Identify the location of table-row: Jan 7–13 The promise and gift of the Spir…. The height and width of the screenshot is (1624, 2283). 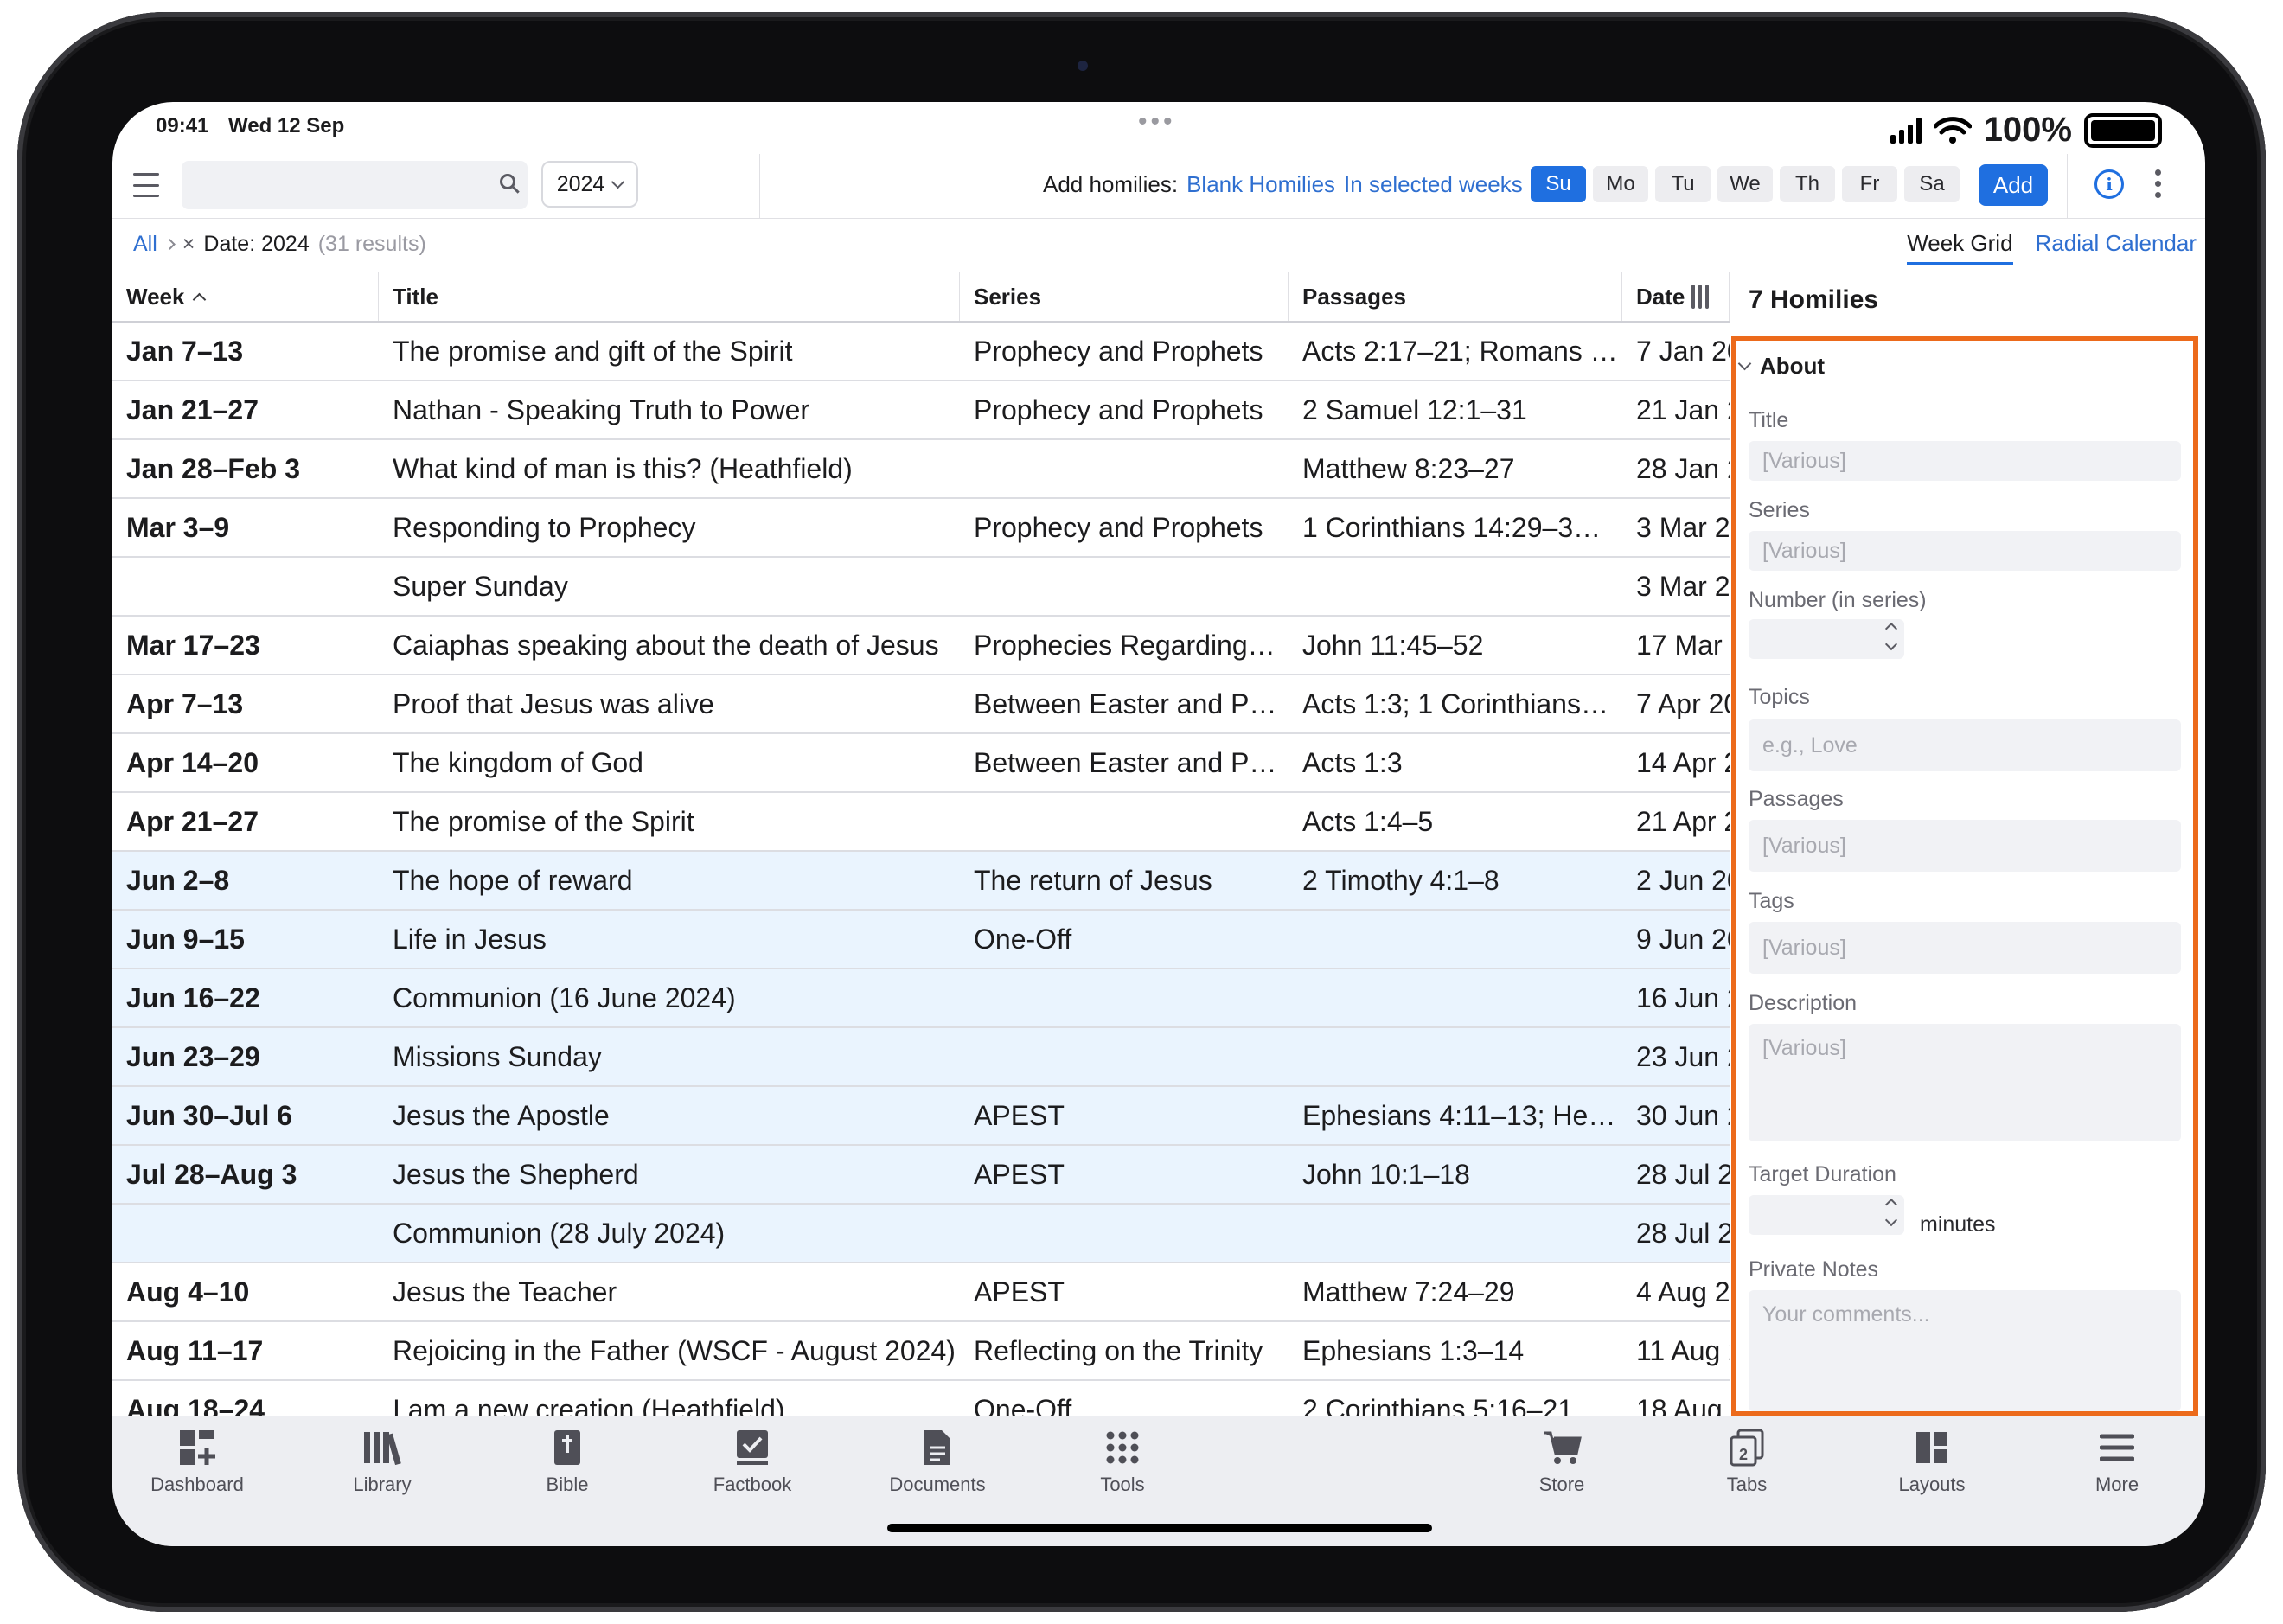
(921, 352).